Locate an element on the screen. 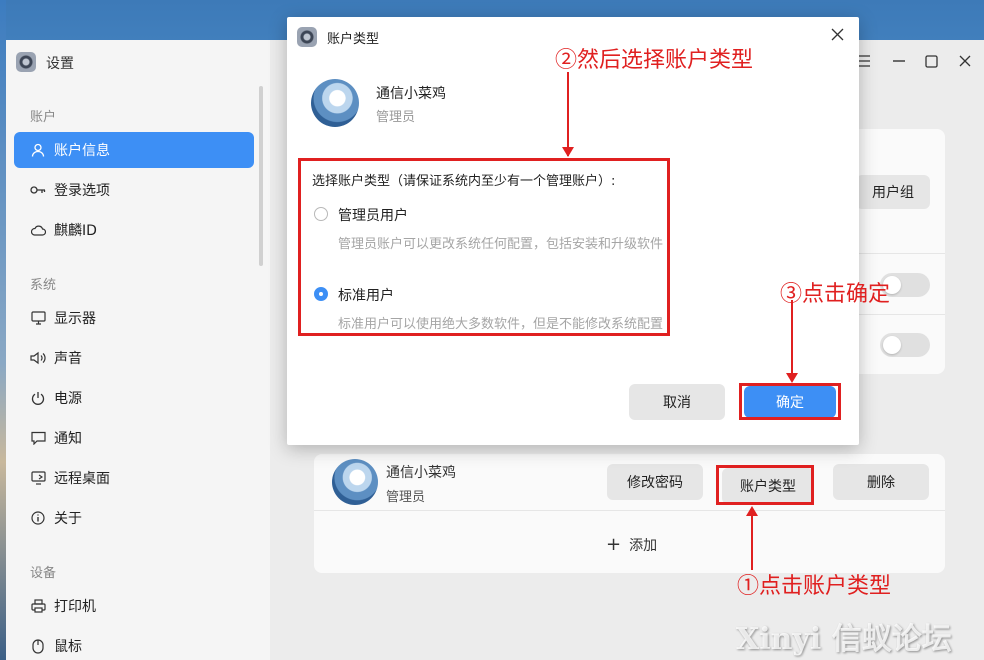  sidebar-item-label: 声音 is located at coordinates (68, 359).